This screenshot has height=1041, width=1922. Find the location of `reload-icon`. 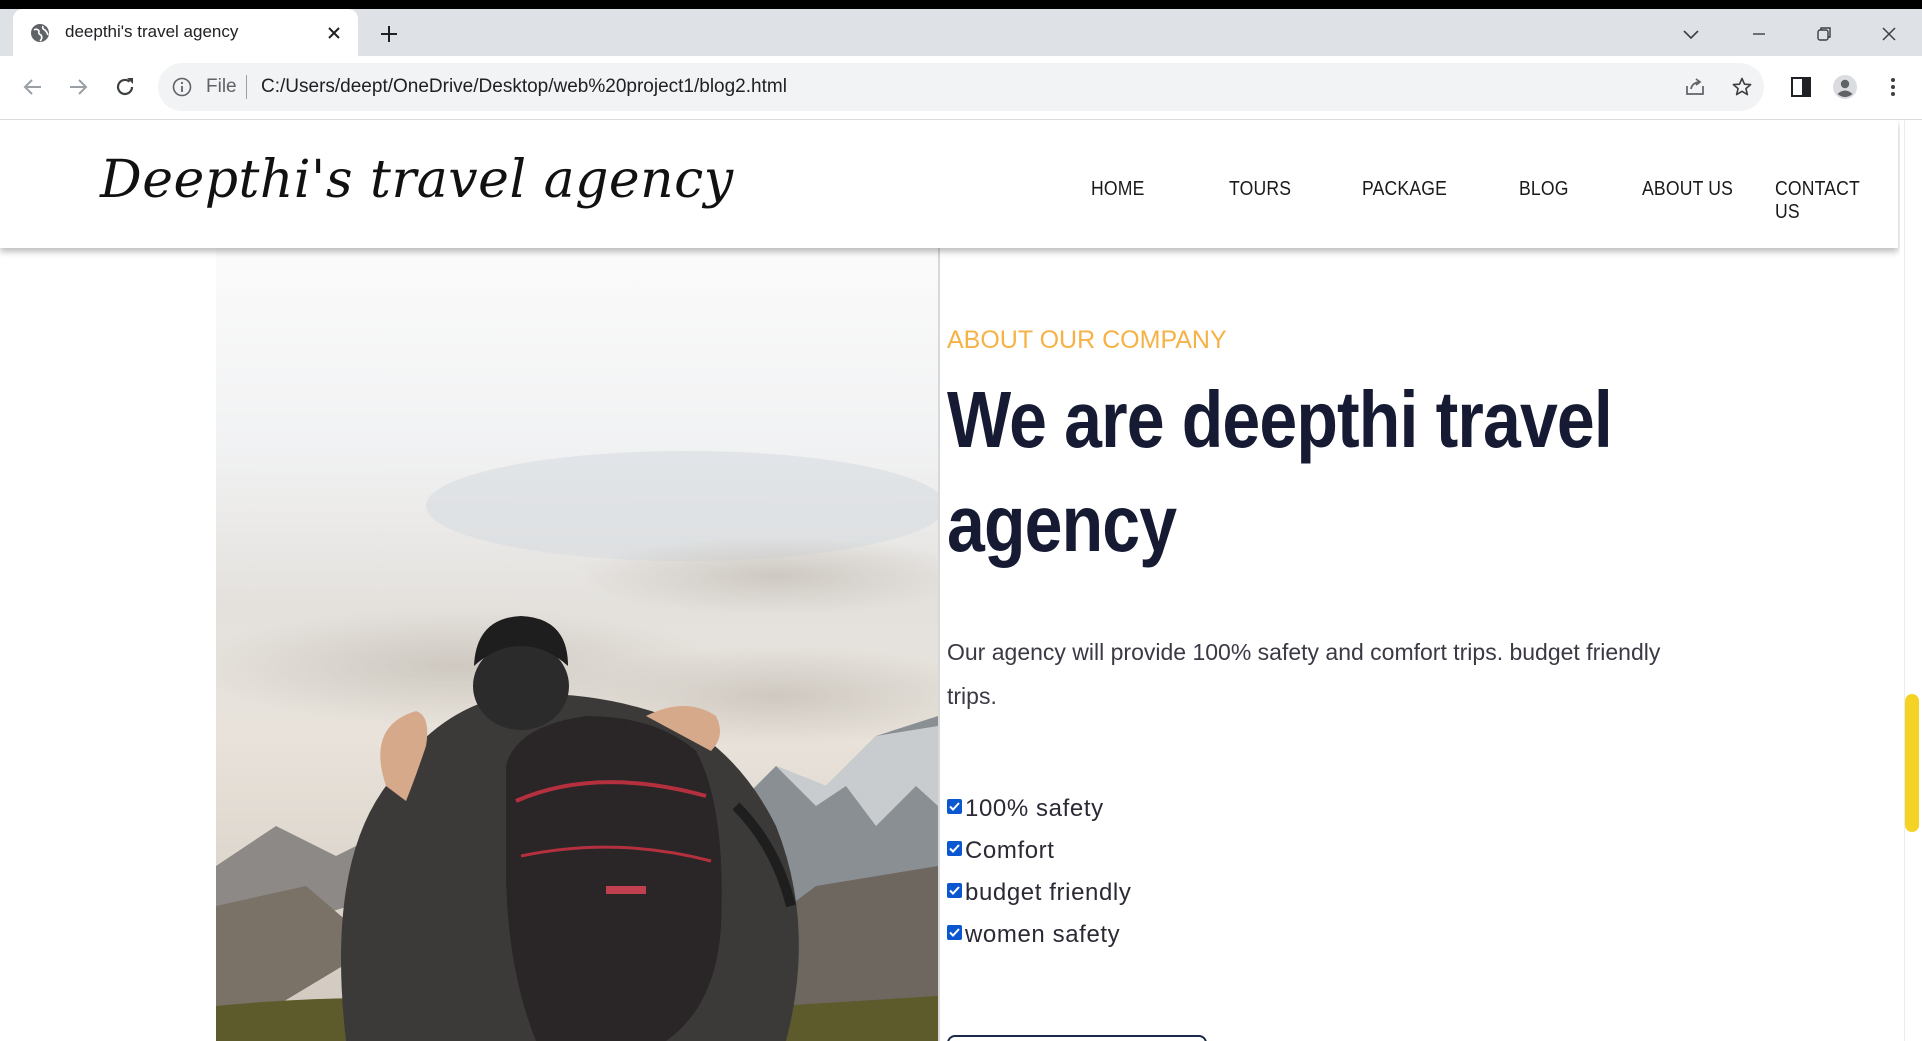

reload-icon is located at coordinates (125, 87).